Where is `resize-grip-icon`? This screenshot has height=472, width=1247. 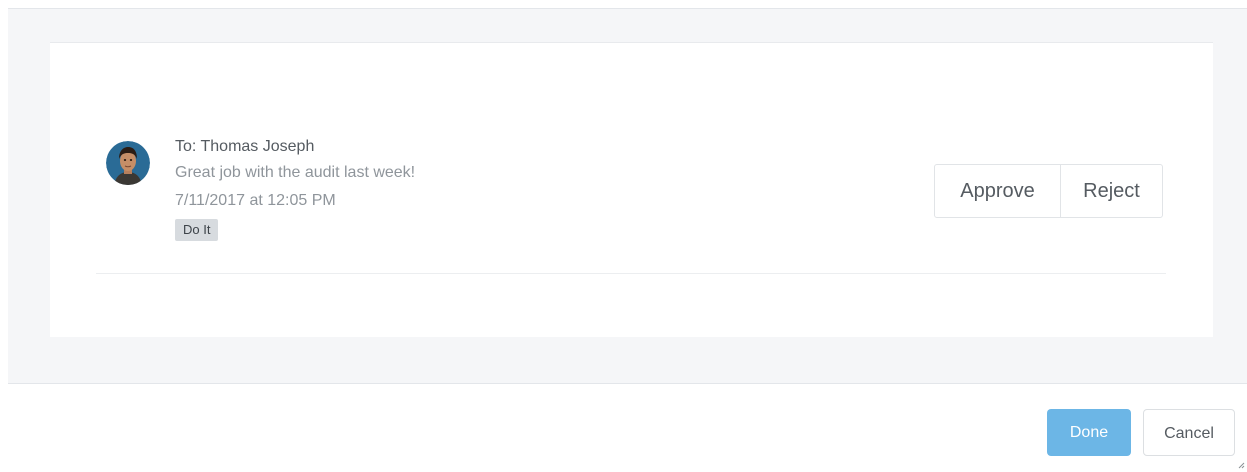
resize-grip-icon is located at coordinates (1241, 465).